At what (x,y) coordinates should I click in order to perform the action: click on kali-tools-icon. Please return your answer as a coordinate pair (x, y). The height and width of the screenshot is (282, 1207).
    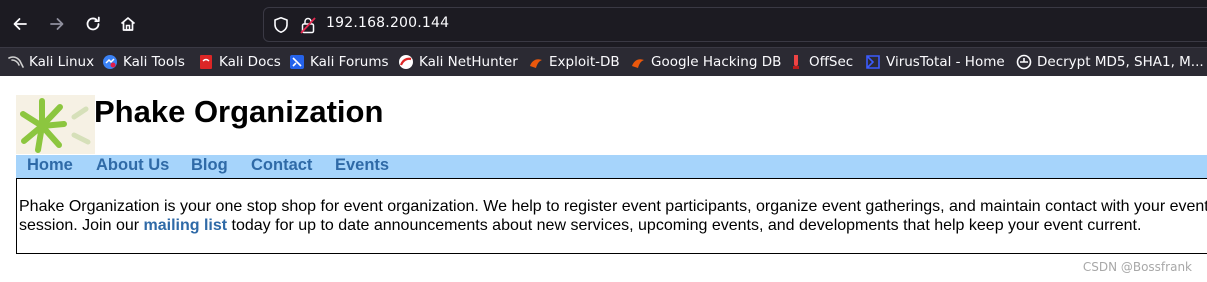
    Looking at the image, I should click on (110, 62).